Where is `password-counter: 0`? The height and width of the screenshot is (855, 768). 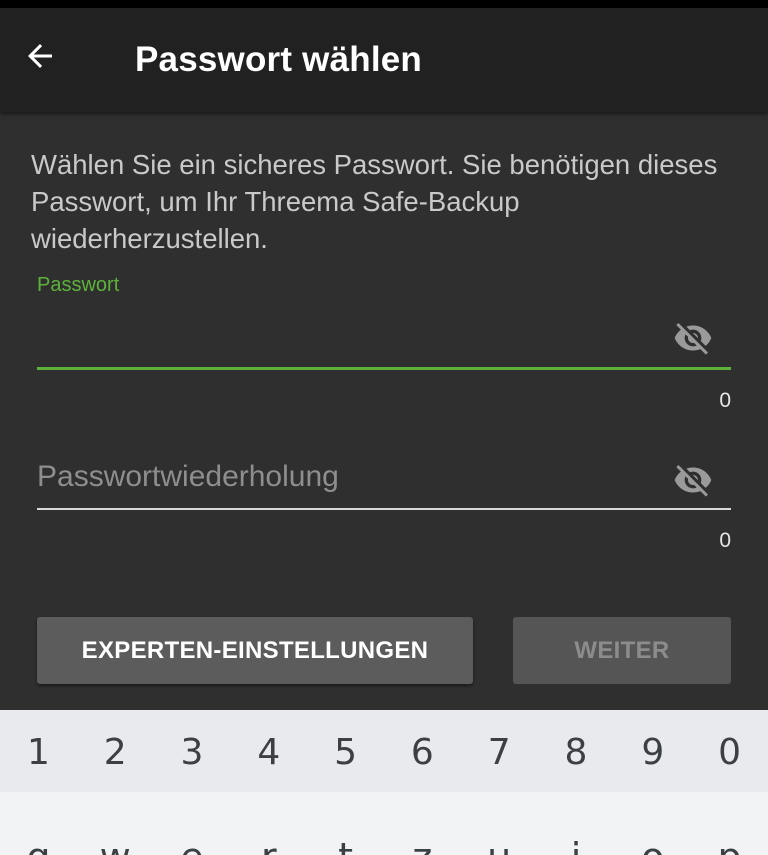
password-counter: 0 is located at coordinates (725, 400).